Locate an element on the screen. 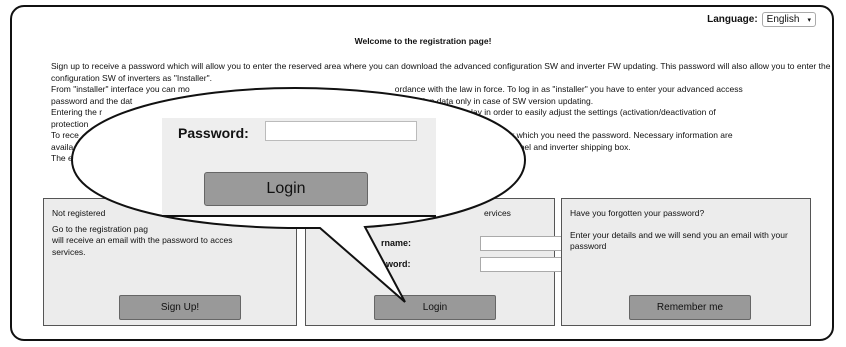  login-title: ervices is located at coordinates (497, 213).